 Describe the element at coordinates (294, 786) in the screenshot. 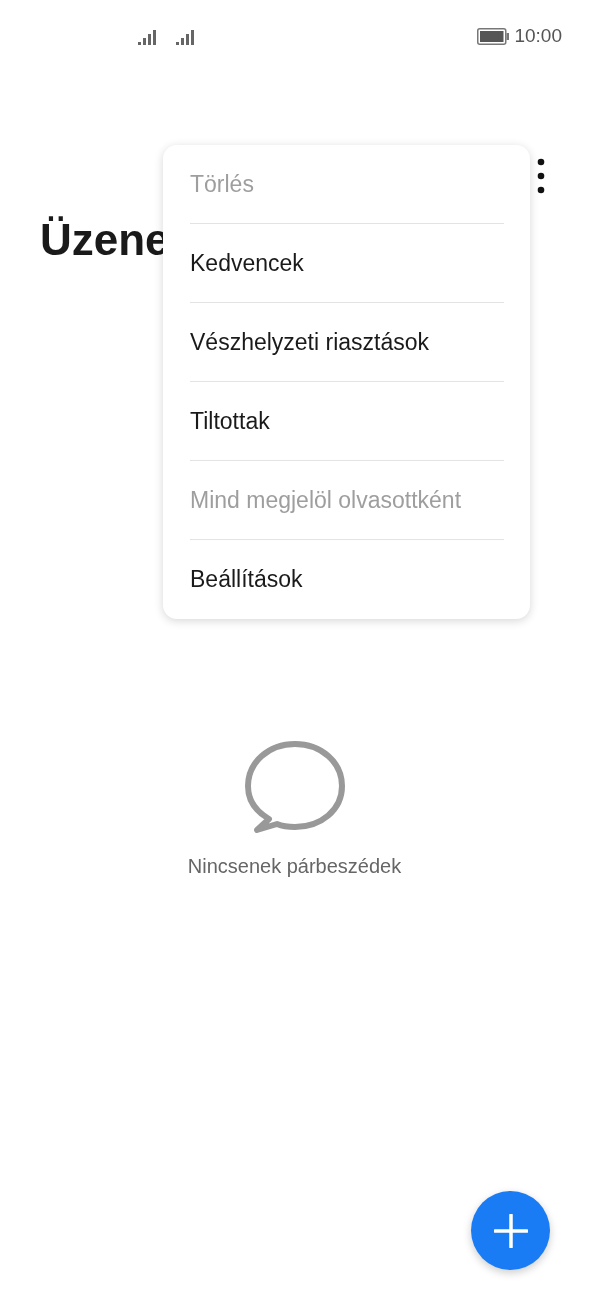

I see `chat-bubble-icon` at that location.